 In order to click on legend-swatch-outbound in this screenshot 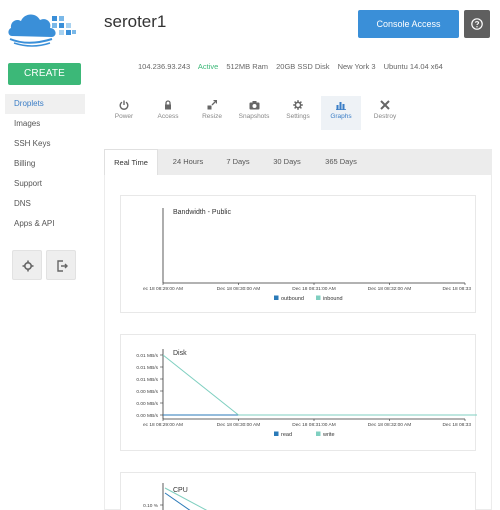, I will do `click(276, 297)`.